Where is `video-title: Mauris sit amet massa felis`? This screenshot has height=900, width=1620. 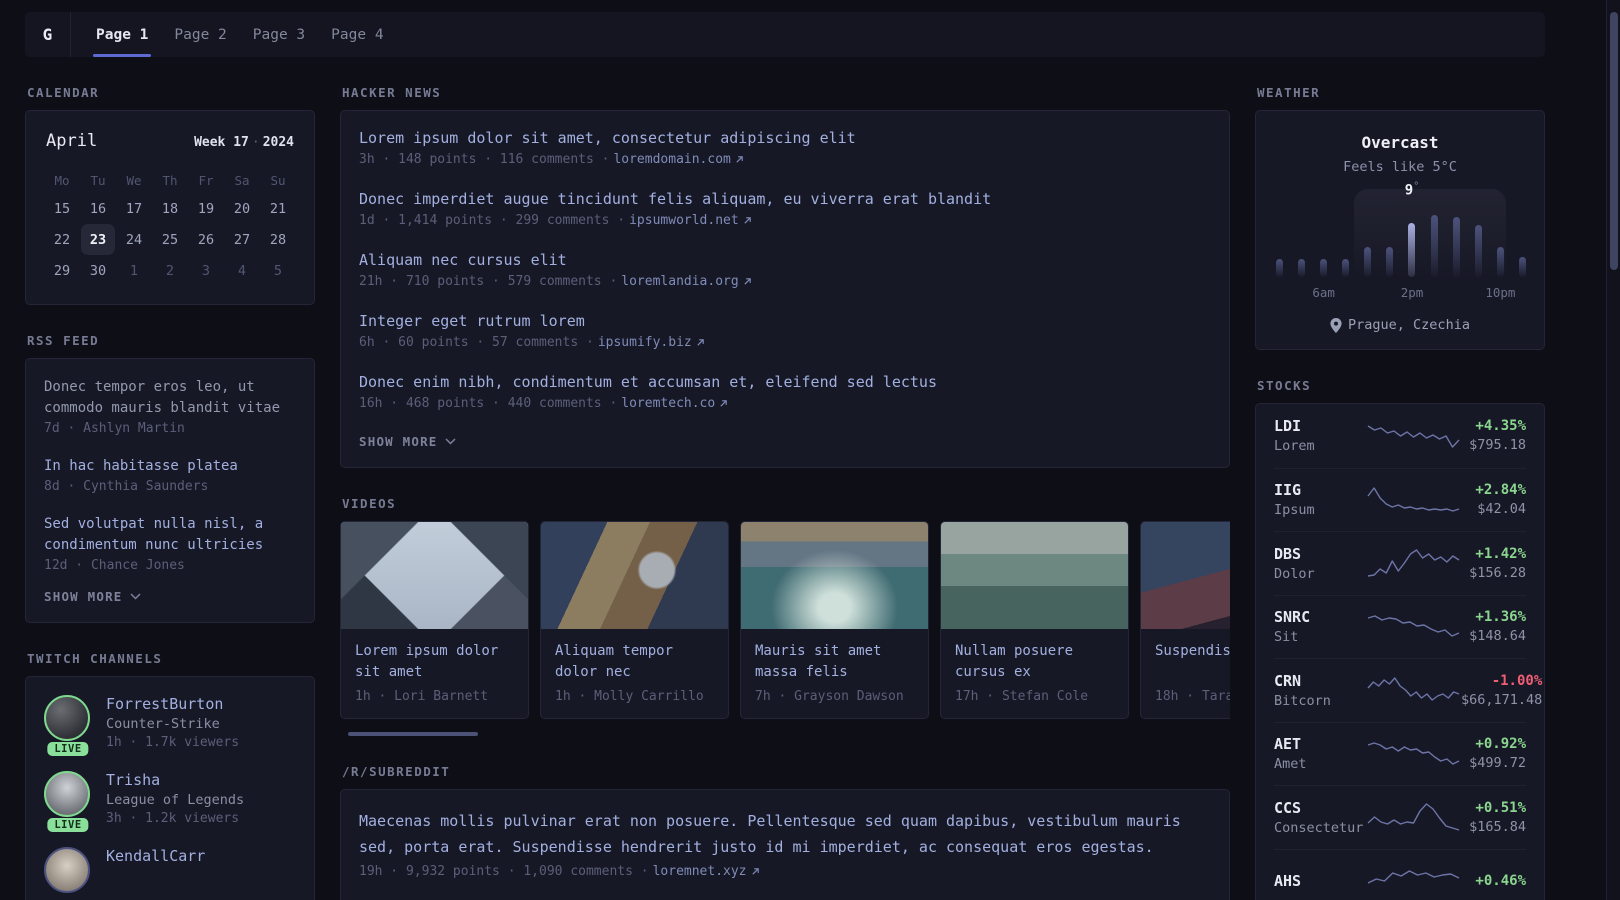 video-title: Mauris sit amet massa felis is located at coordinates (834, 662).